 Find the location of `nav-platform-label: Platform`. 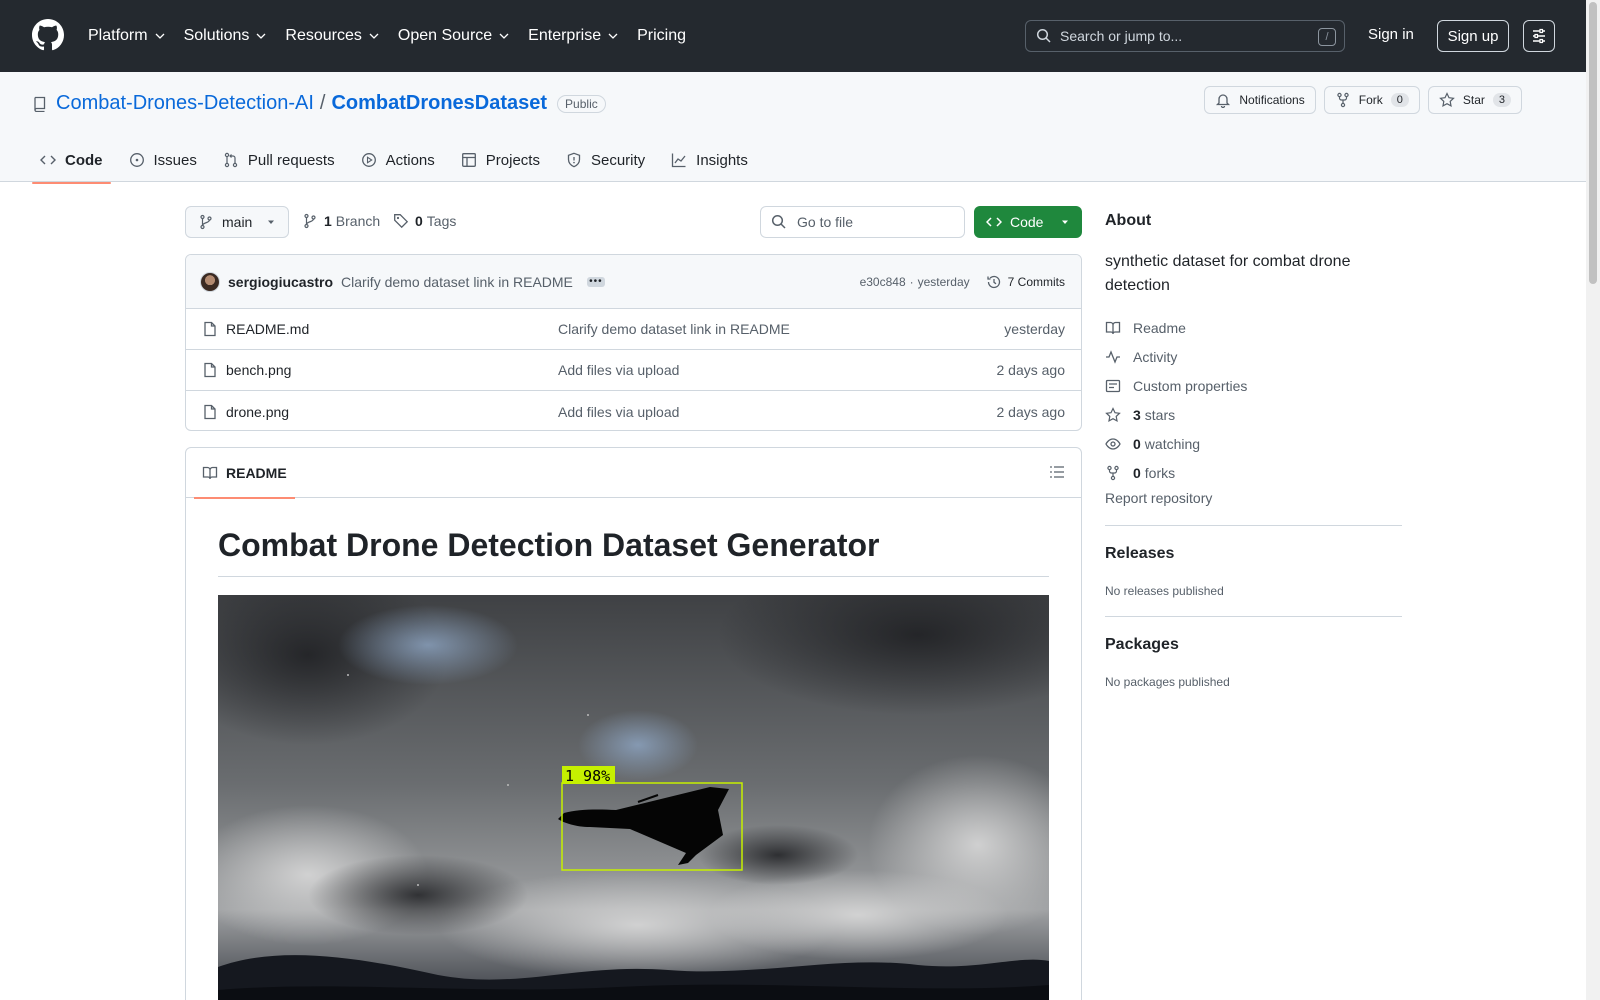

nav-platform-label: Platform is located at coordinates (118, 35).